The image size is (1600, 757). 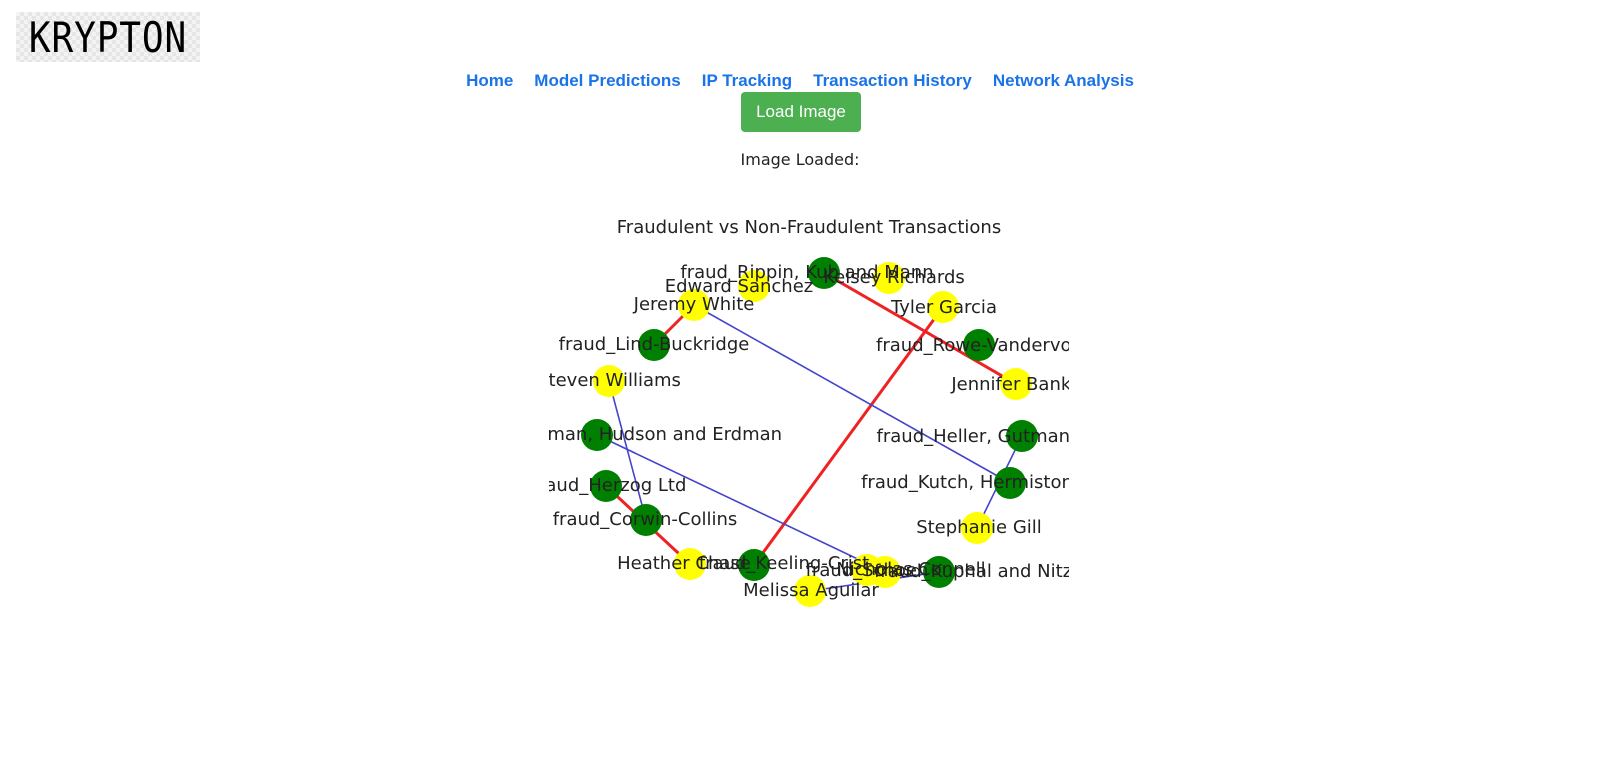 I want to click on node-label-7: Stephanie Gill, so click(x=979, y=527).